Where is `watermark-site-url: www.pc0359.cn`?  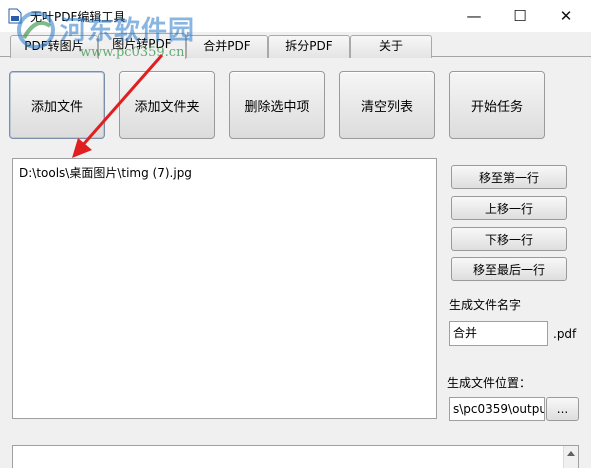
watermark-site-url: www.pc0359.cn is located at coordinates (132, 52).